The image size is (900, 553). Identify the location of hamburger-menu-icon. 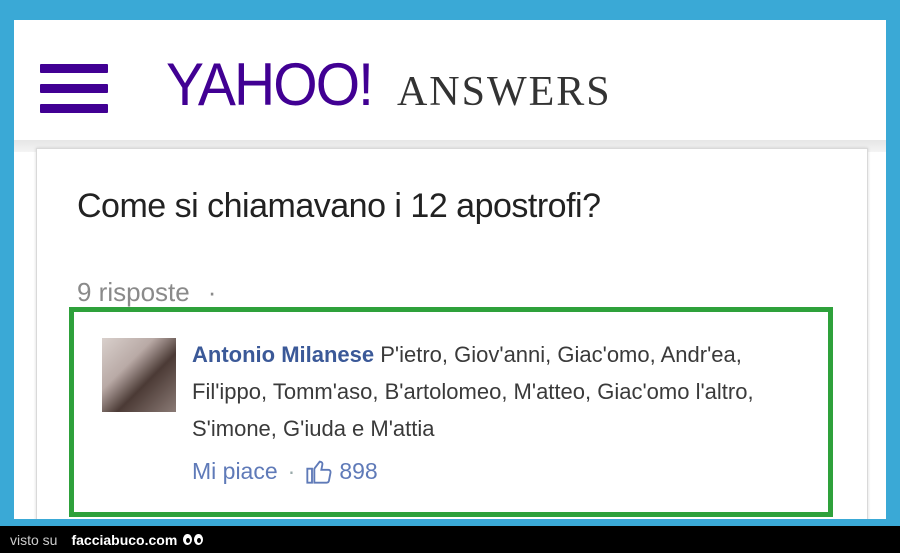
(74, 89).